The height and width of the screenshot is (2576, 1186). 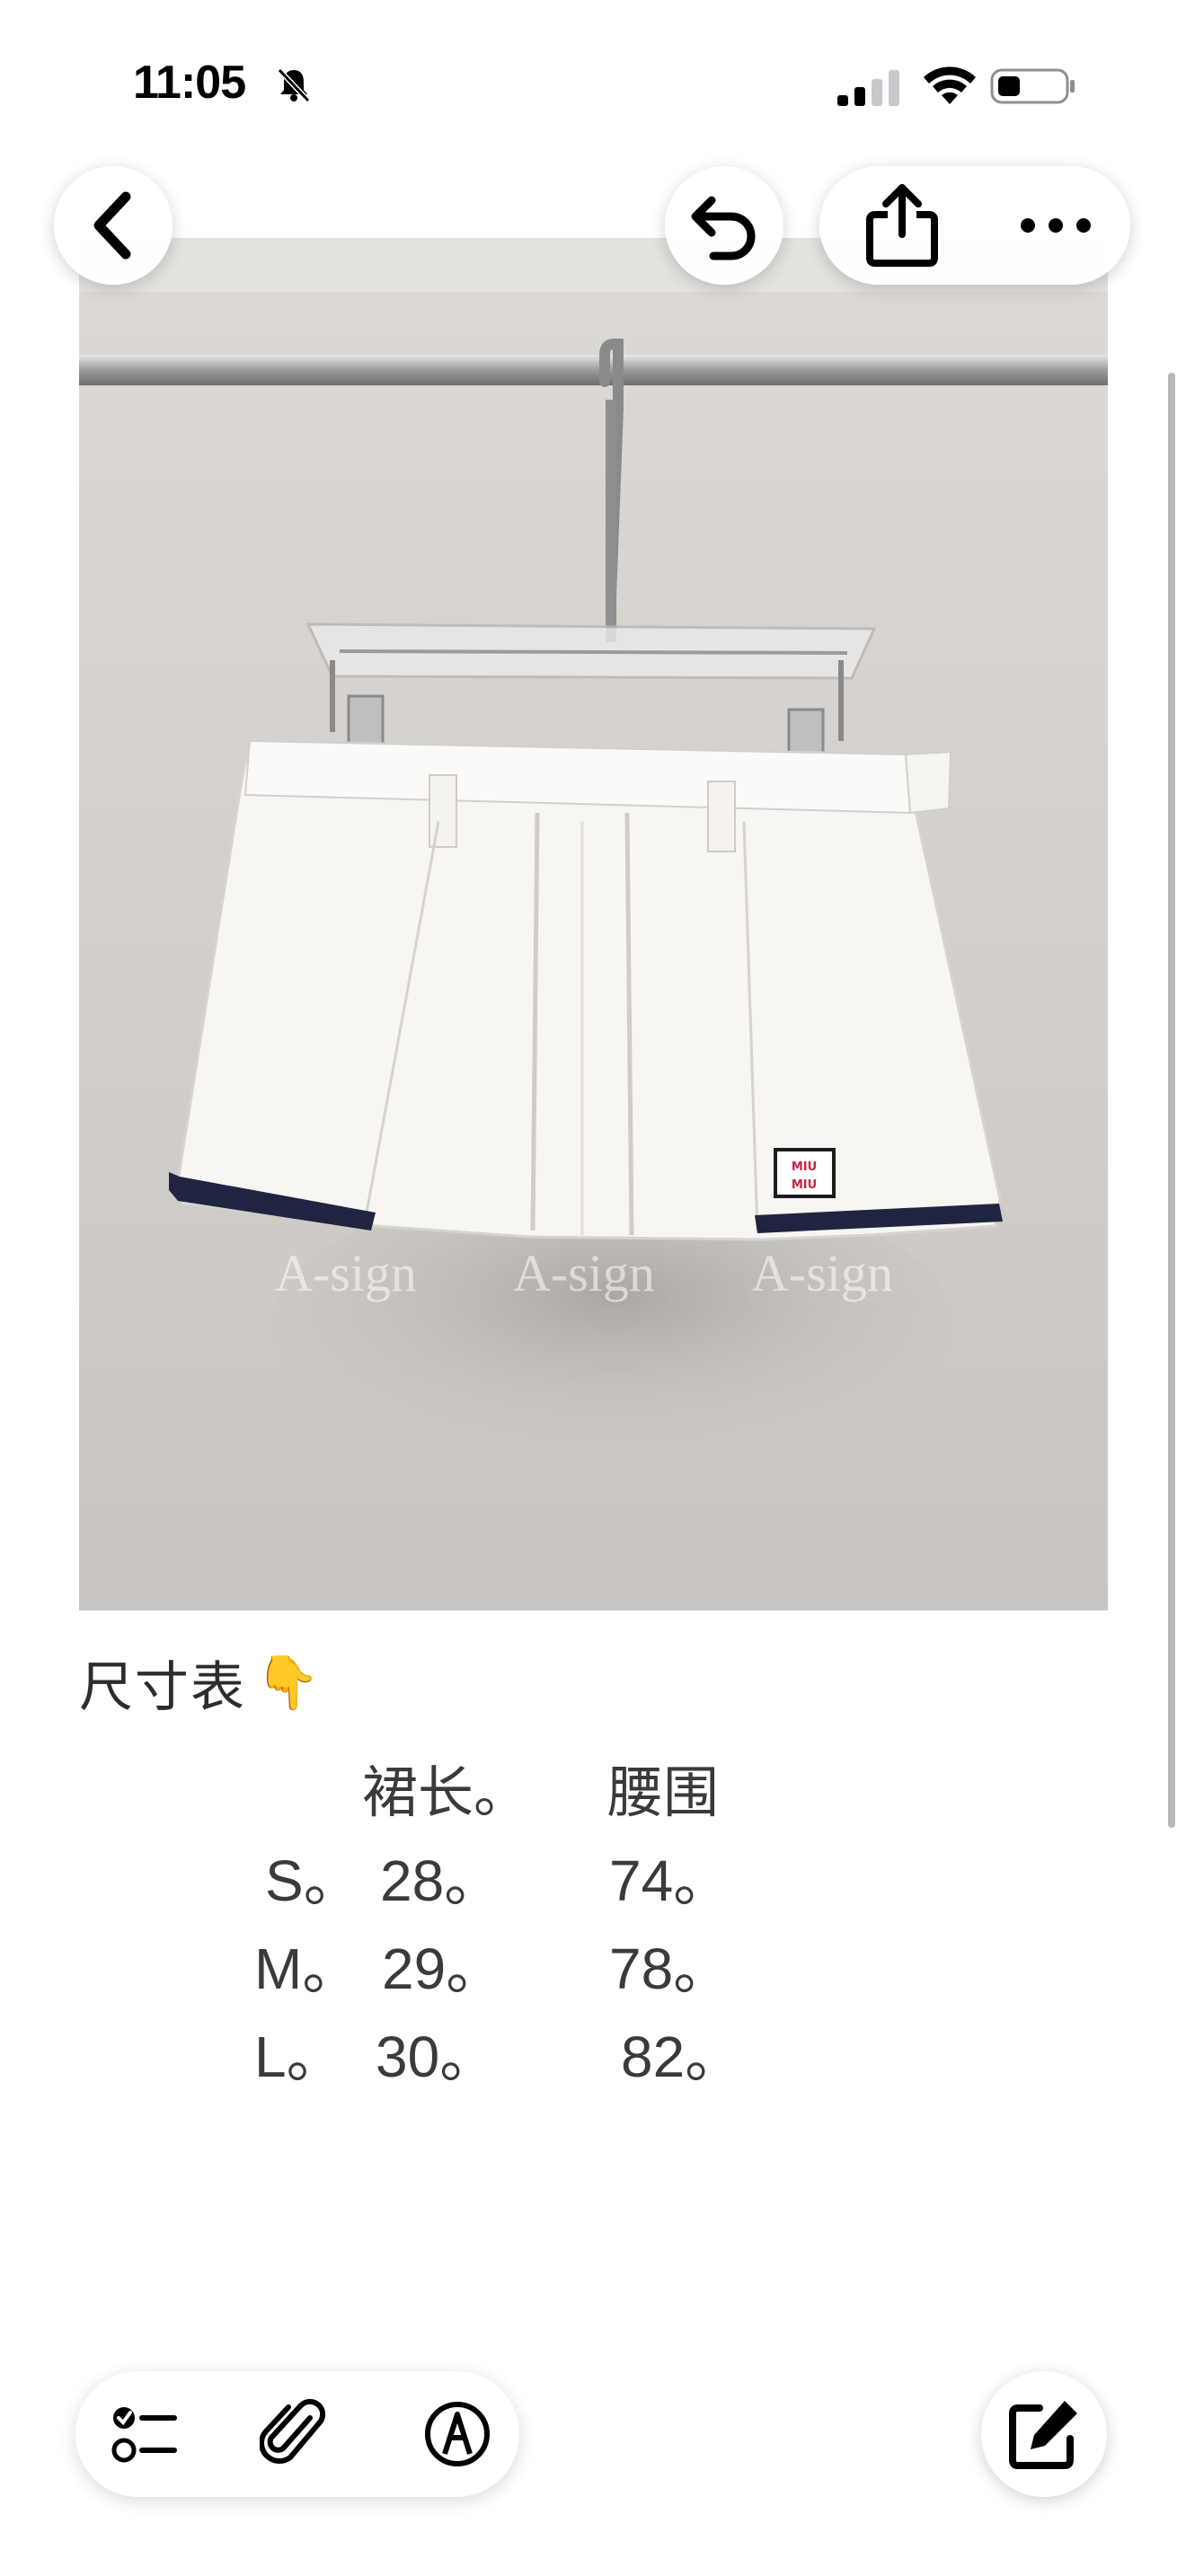 I want to click on status-bar: 11:05, so click(x=593, y=81).